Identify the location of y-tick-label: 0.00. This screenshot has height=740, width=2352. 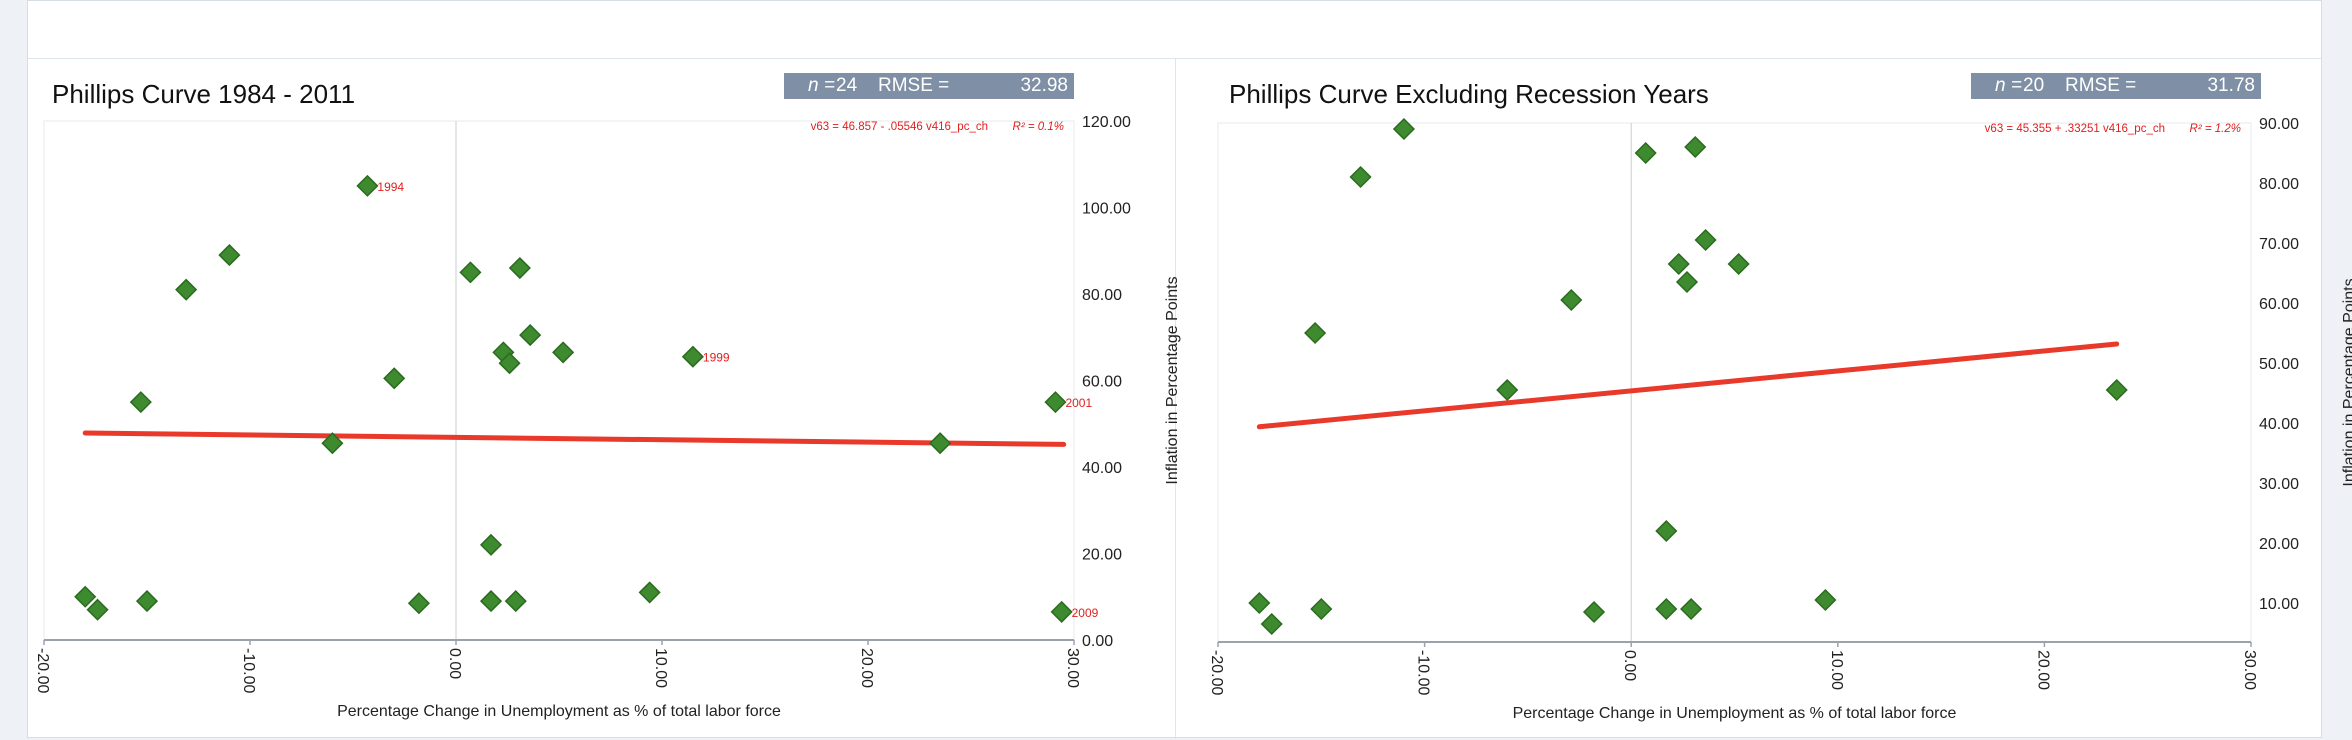
(1097, 641).